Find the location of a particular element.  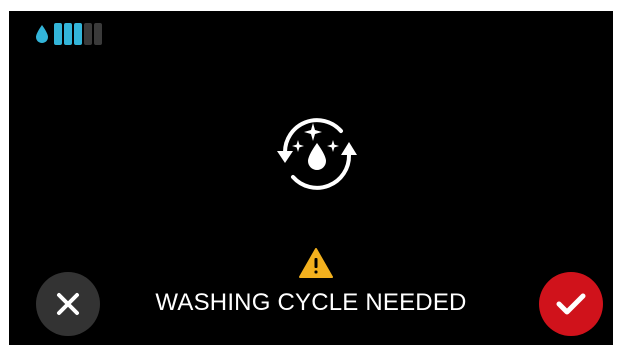

cancel-button is located at coordinates (68, 304).